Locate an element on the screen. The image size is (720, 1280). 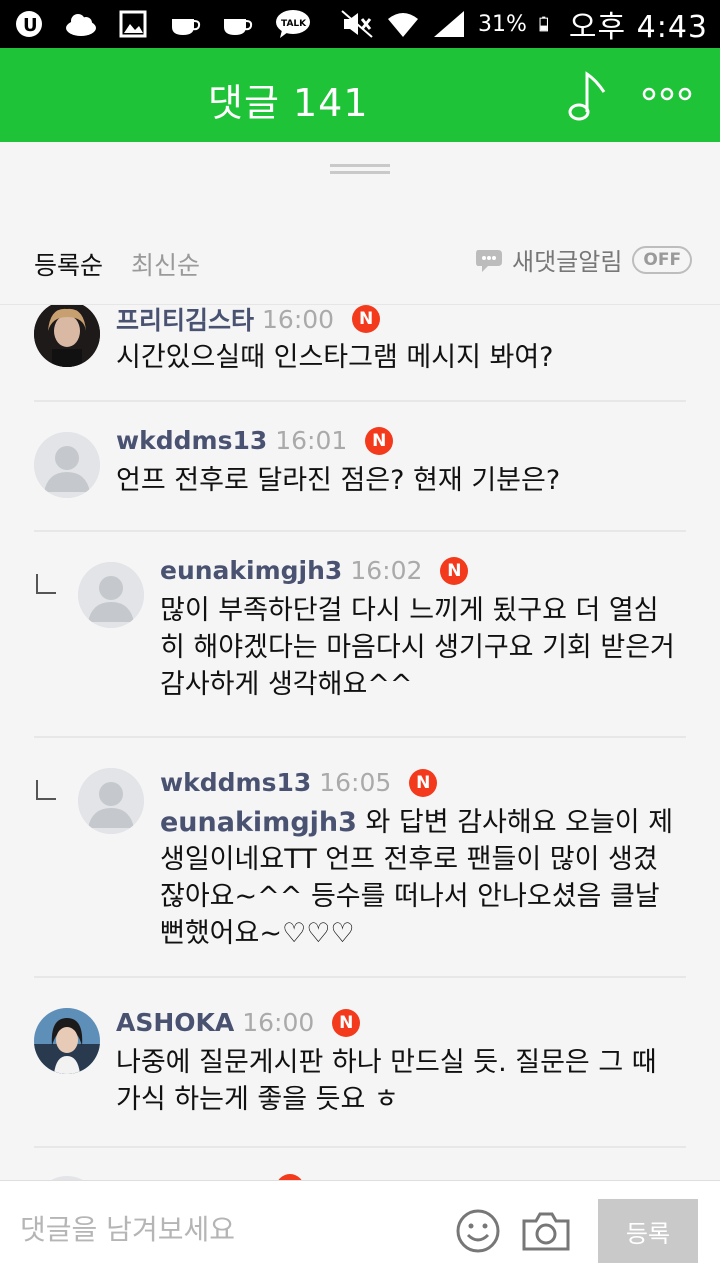
comment-text: 시간있으실때 인스타그램 메시지 봐여? is located at coordinates (335, 357).